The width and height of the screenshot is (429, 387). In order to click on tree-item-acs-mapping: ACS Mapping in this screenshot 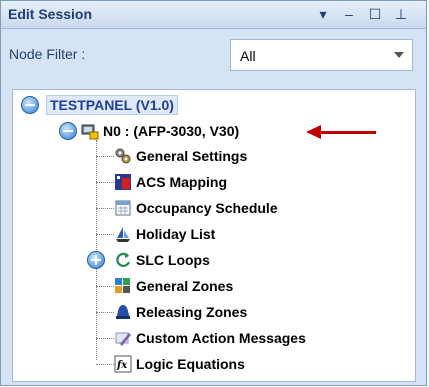, I will do `click(170, 182)`.